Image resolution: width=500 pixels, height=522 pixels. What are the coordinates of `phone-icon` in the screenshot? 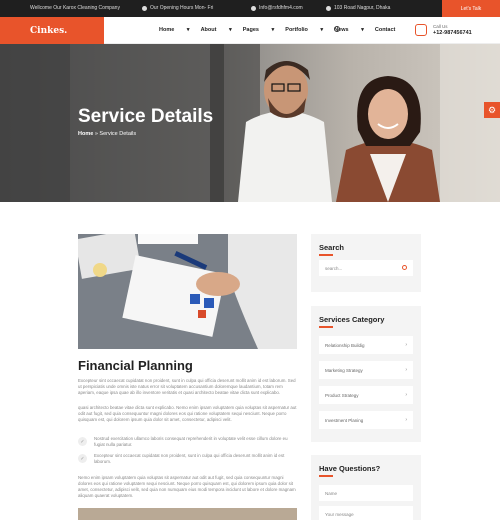 It's located at (421, 30).